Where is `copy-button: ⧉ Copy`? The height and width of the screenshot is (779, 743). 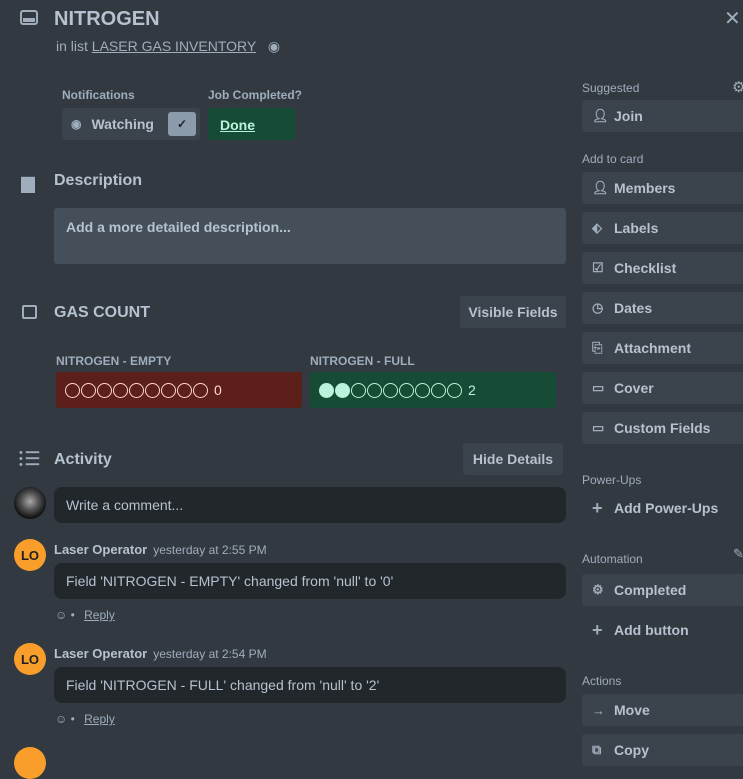 copy-button: ⧉ Copy is located at coordinates (662, 750).